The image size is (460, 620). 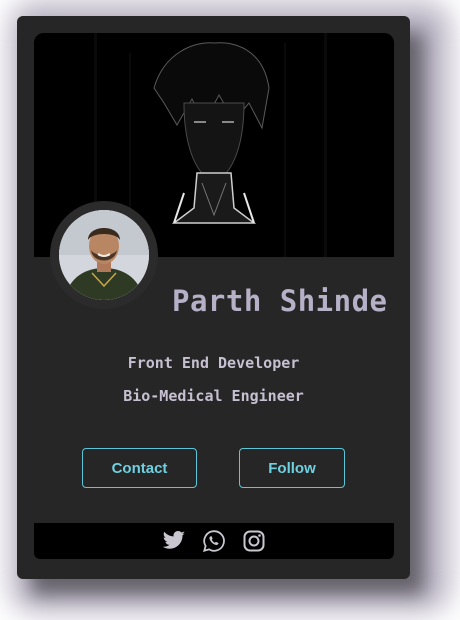 I want to click on avatar, so click(x=104, y=255).